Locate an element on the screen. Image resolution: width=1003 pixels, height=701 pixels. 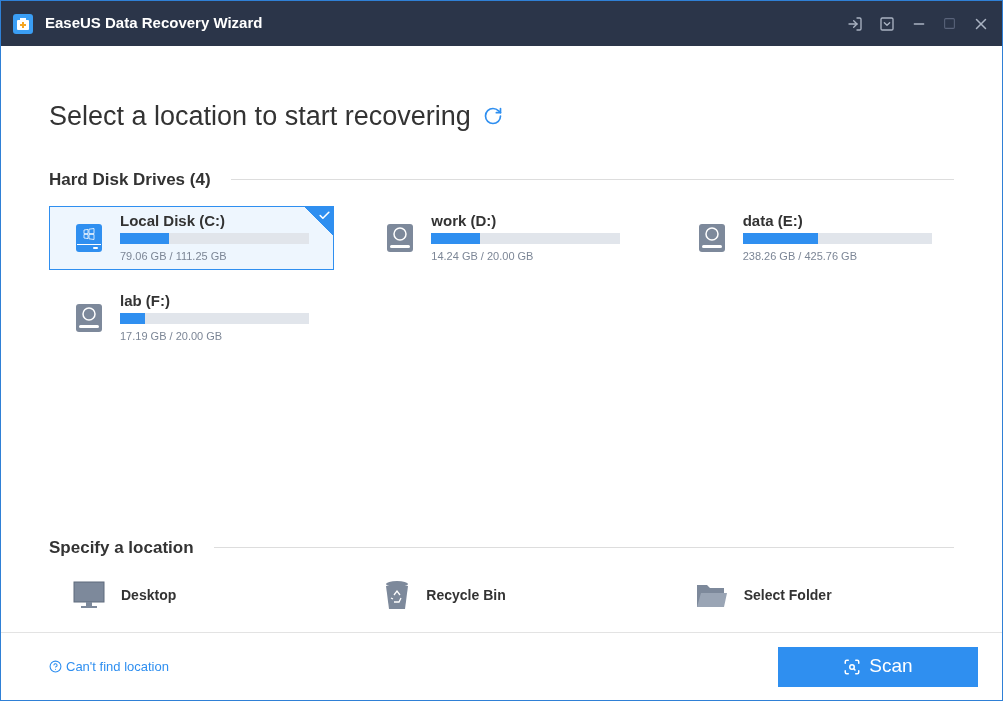
folder-icon is located at coordinates (711, 595).